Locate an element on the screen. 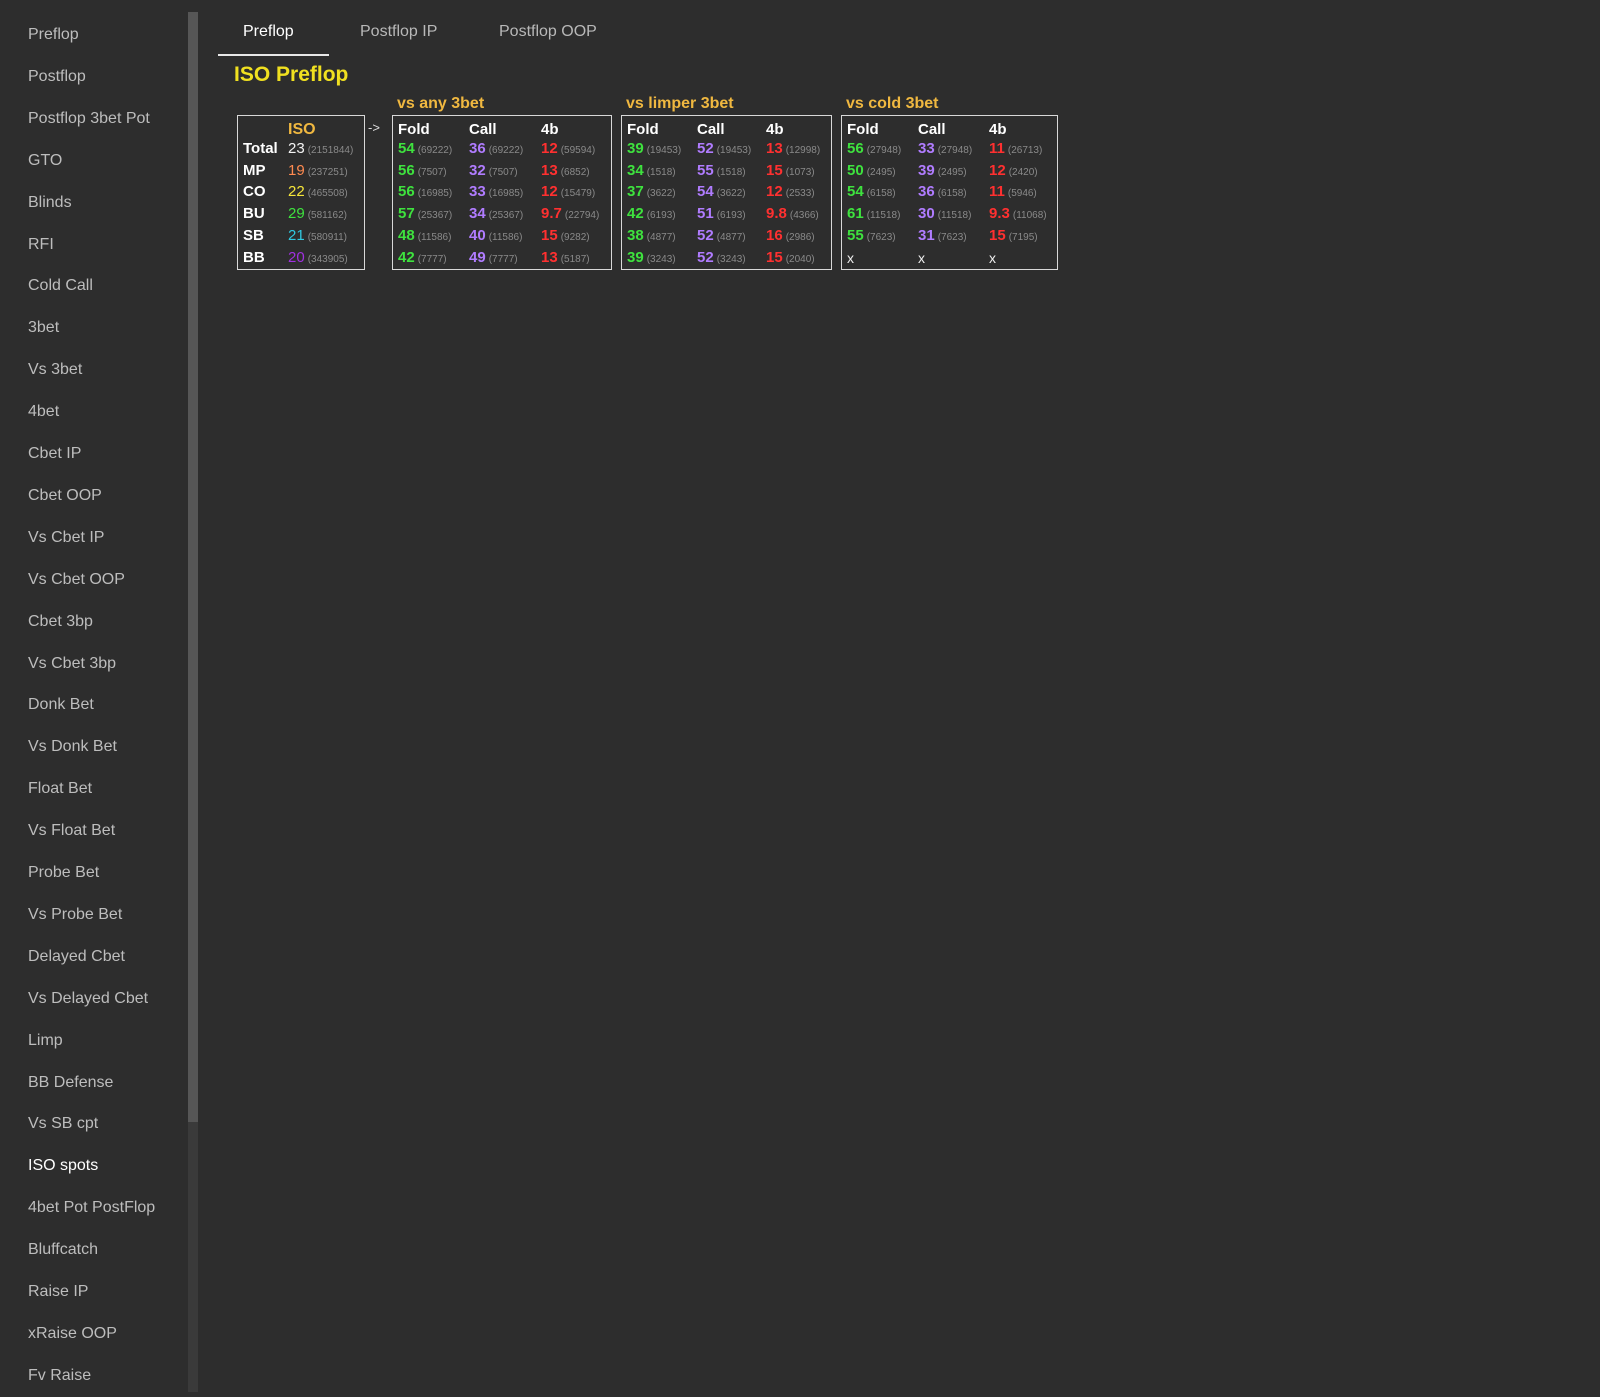 Image resolution: width=1600 pixels, height=1397 pixels. sidebar-item-cbet-oop: Cbet OOP is located at coordinates (65, 496).